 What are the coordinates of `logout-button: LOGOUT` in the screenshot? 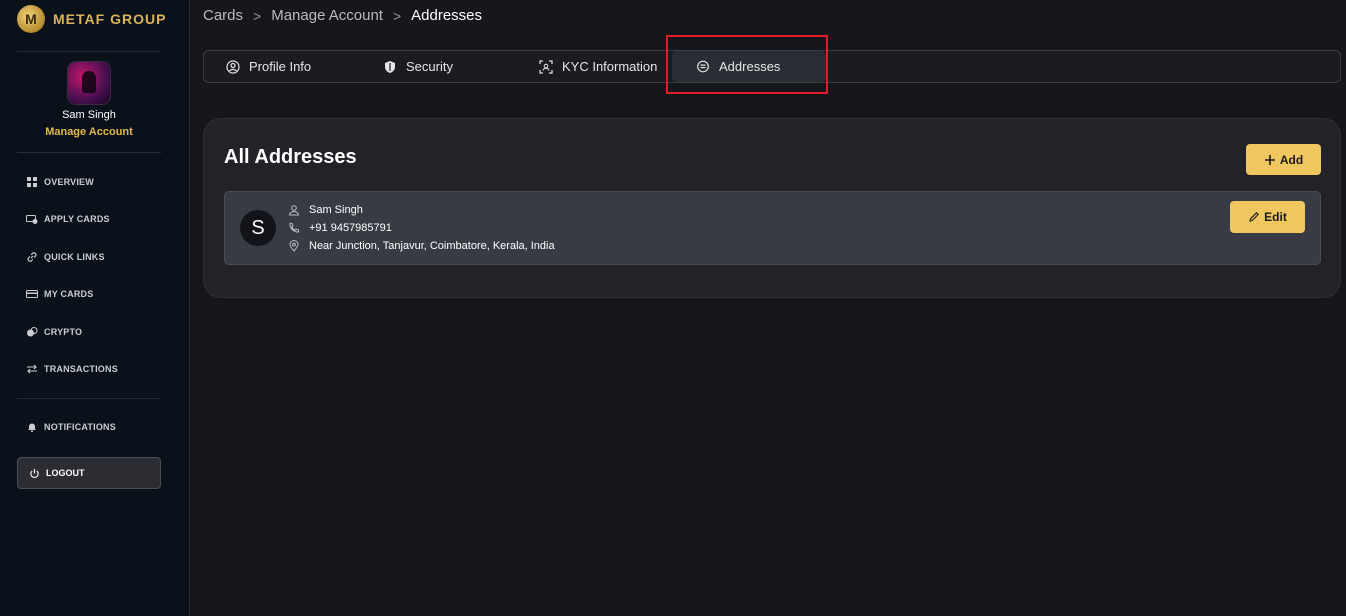 It's located at (89, 473).